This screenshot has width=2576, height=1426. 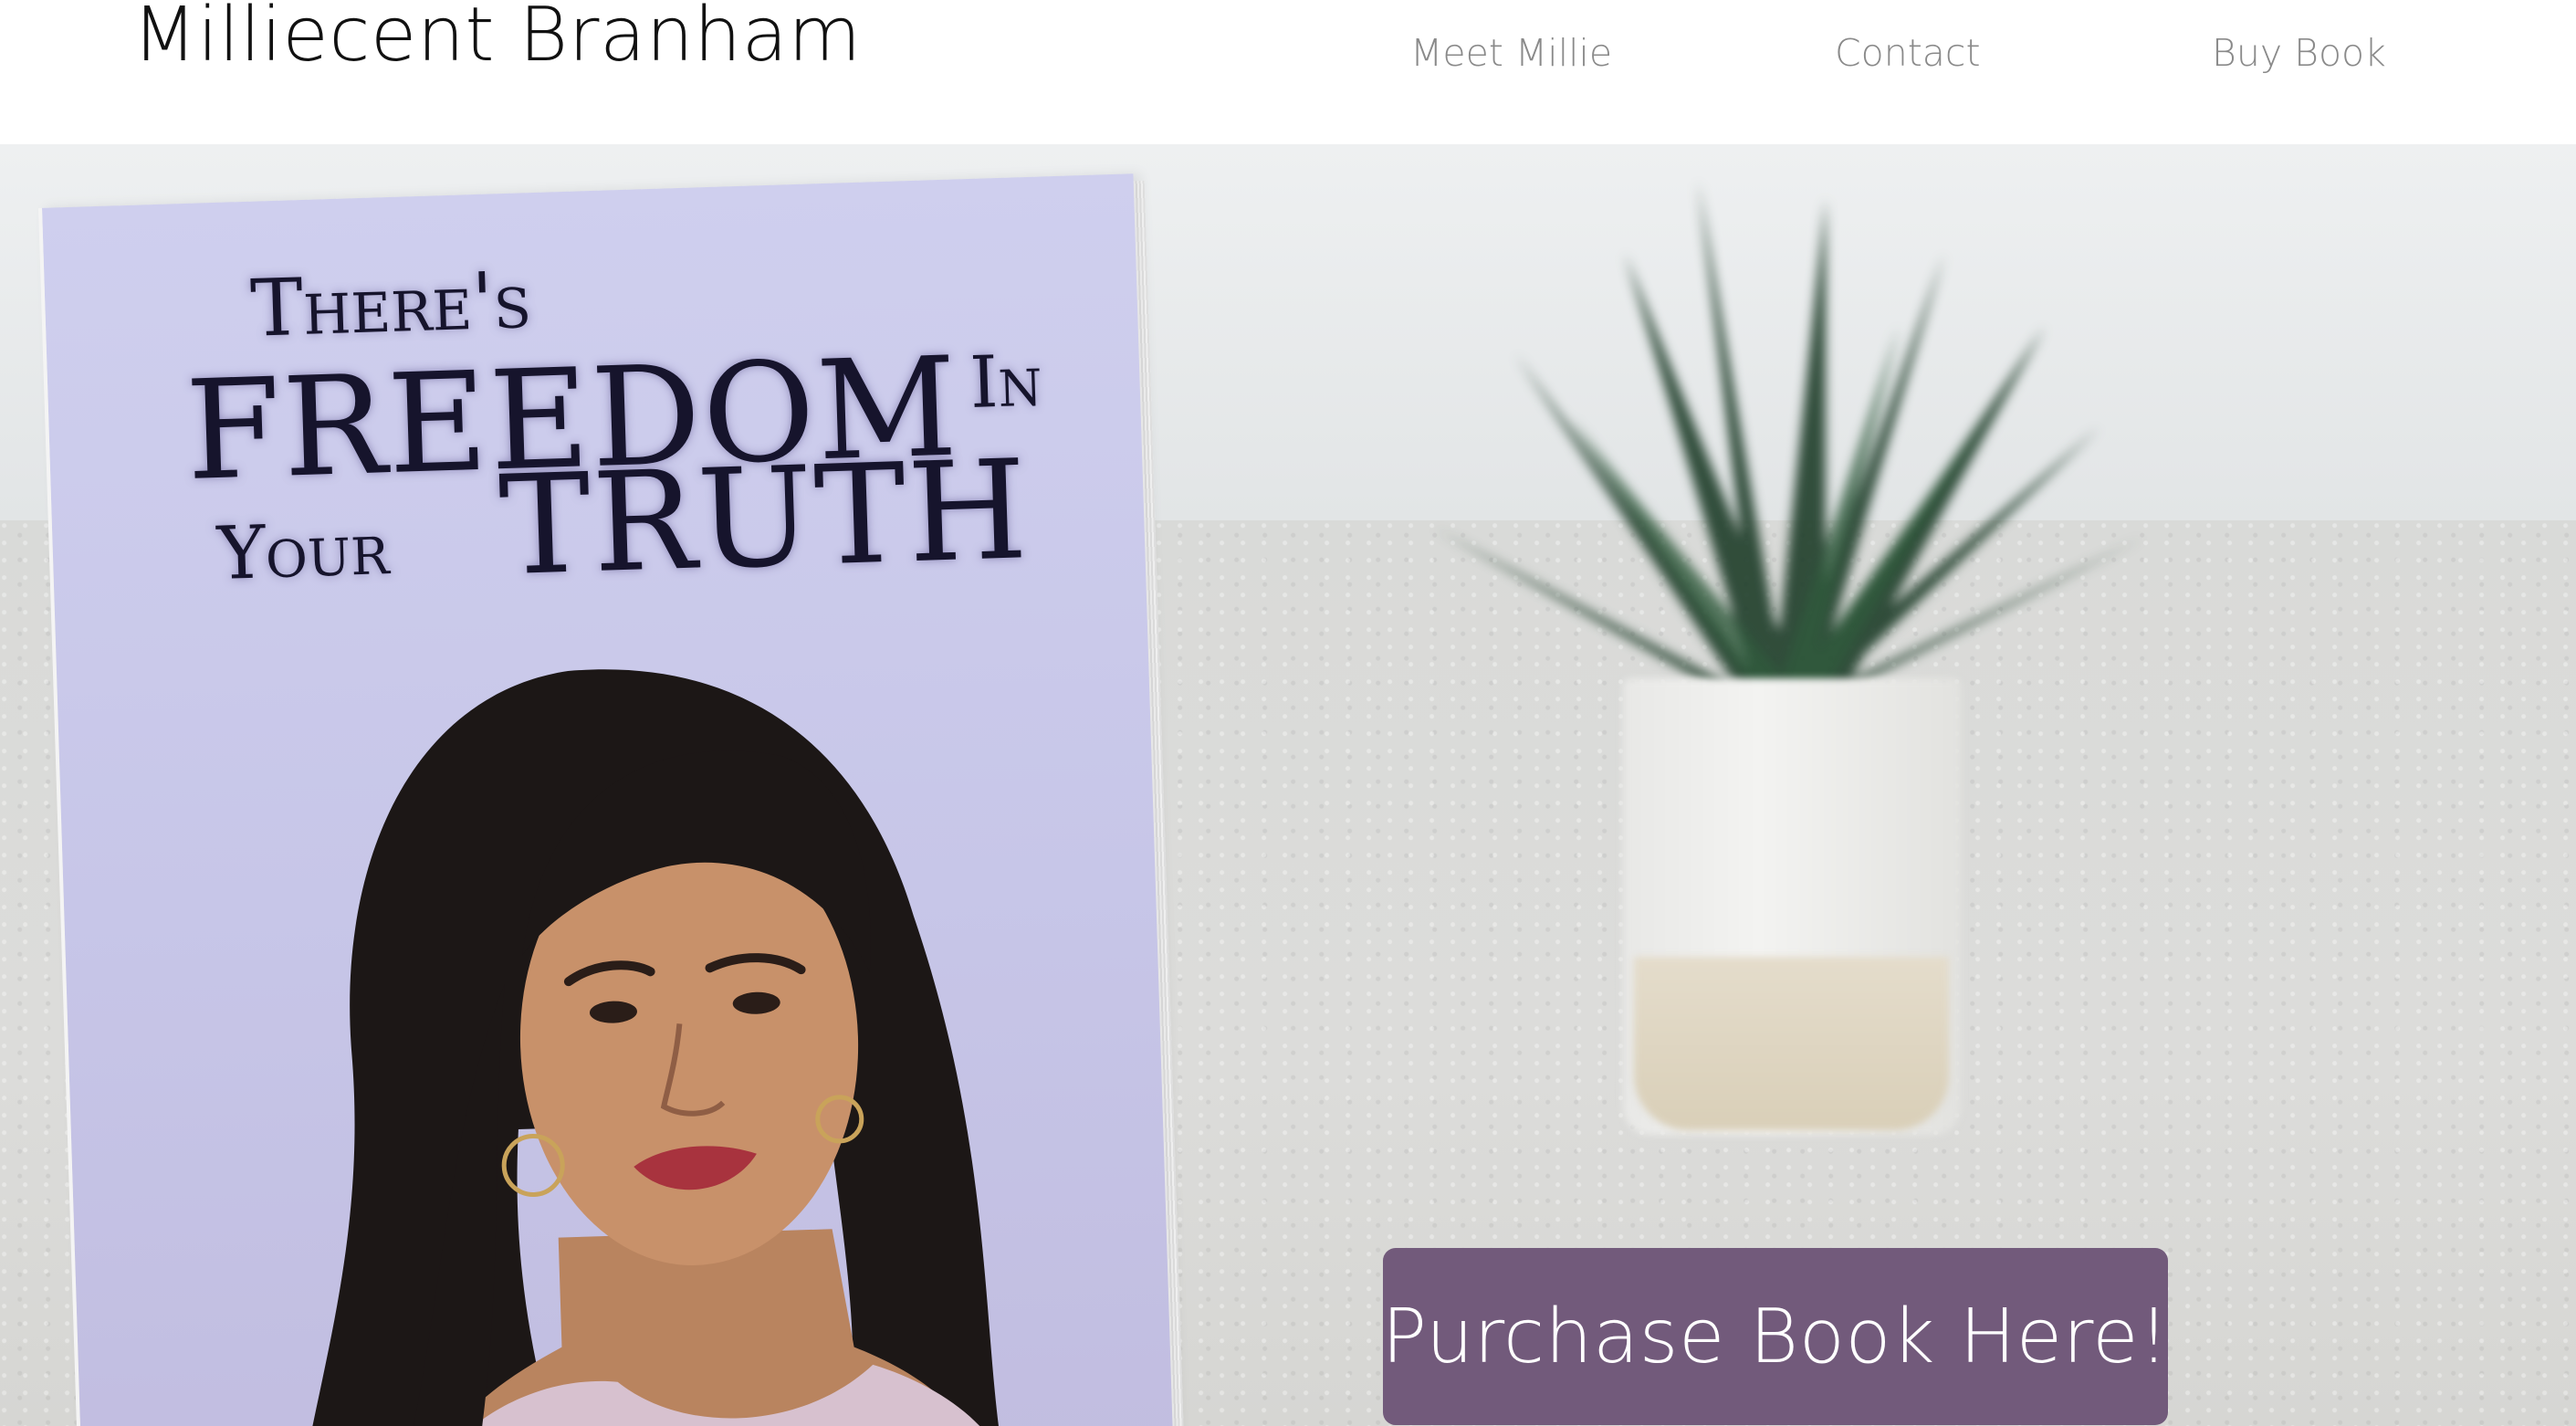 What do you see at coordinates (764, 519) in the screenshot?
I see `book-title-truth: TRUTH` at bounding box center [764, 519].